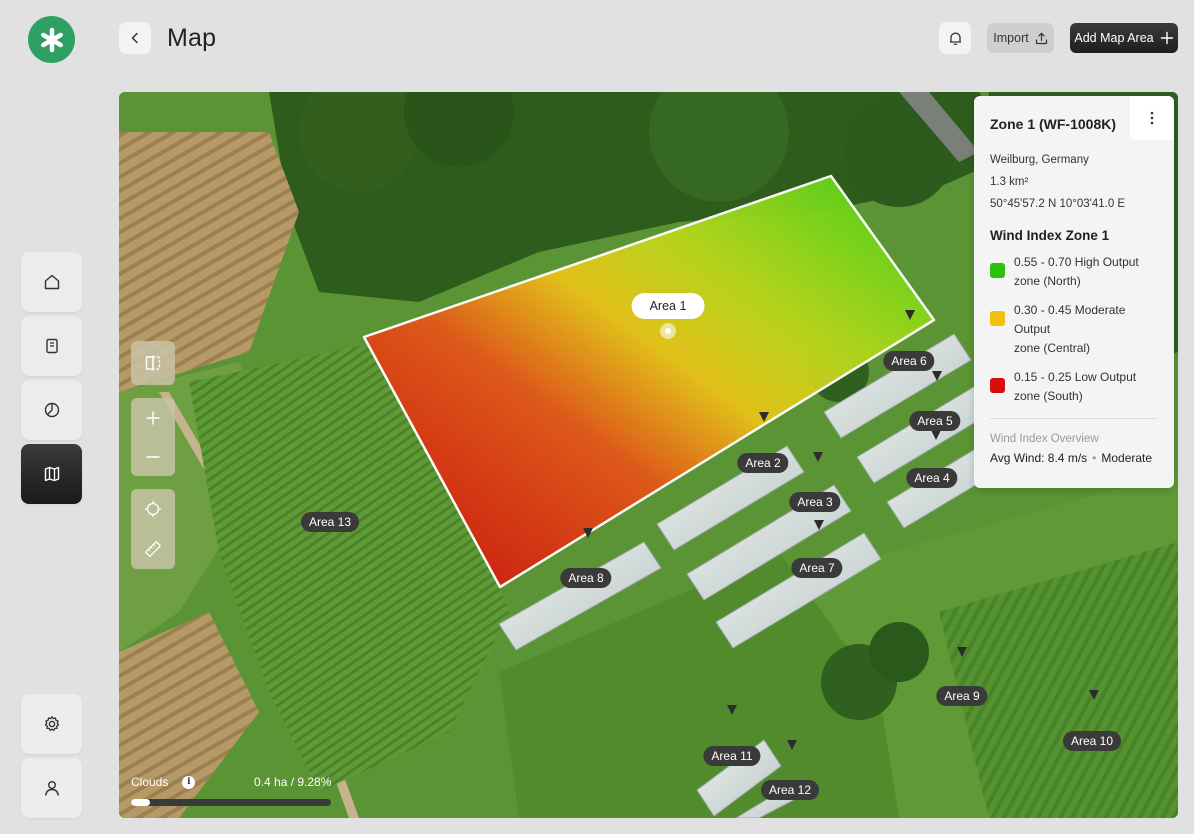 This screenshot has width=1194, height=834. I want to click on zone-size: 1.3 km², so click(1009, 182).